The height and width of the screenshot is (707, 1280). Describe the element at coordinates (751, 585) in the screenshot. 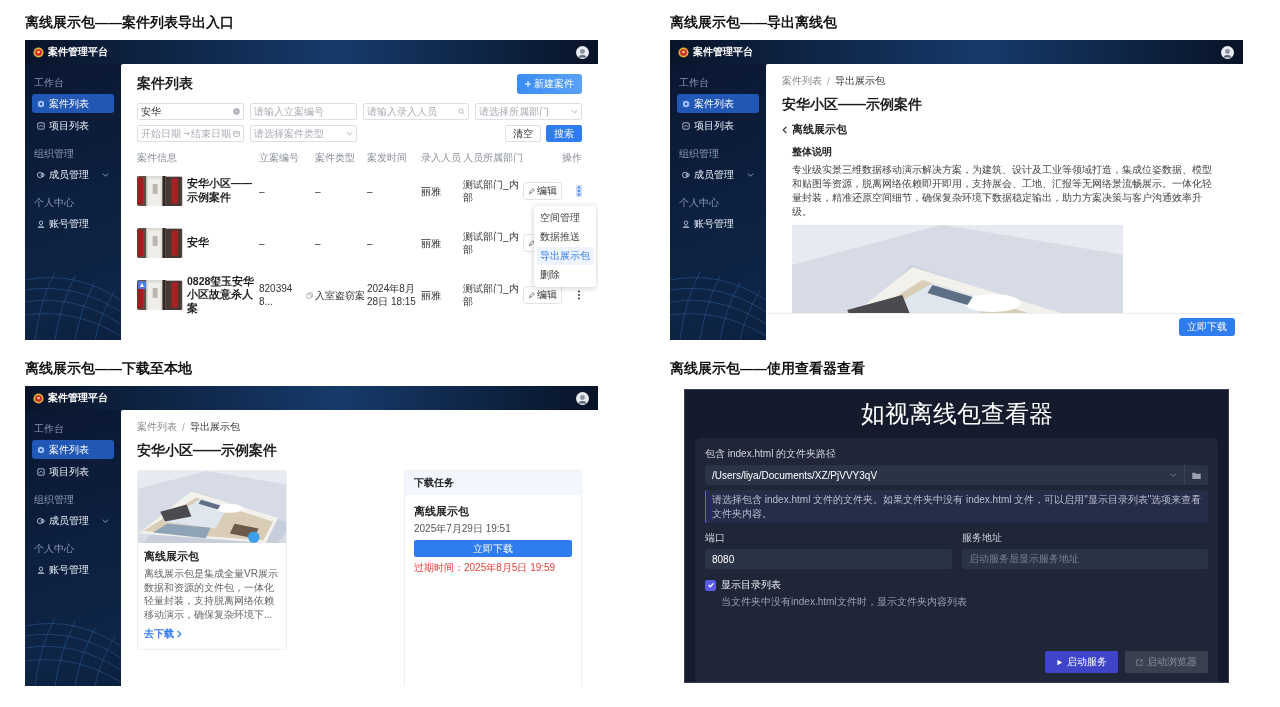

I see `checkbox-label: 显示目录列表` at that location.